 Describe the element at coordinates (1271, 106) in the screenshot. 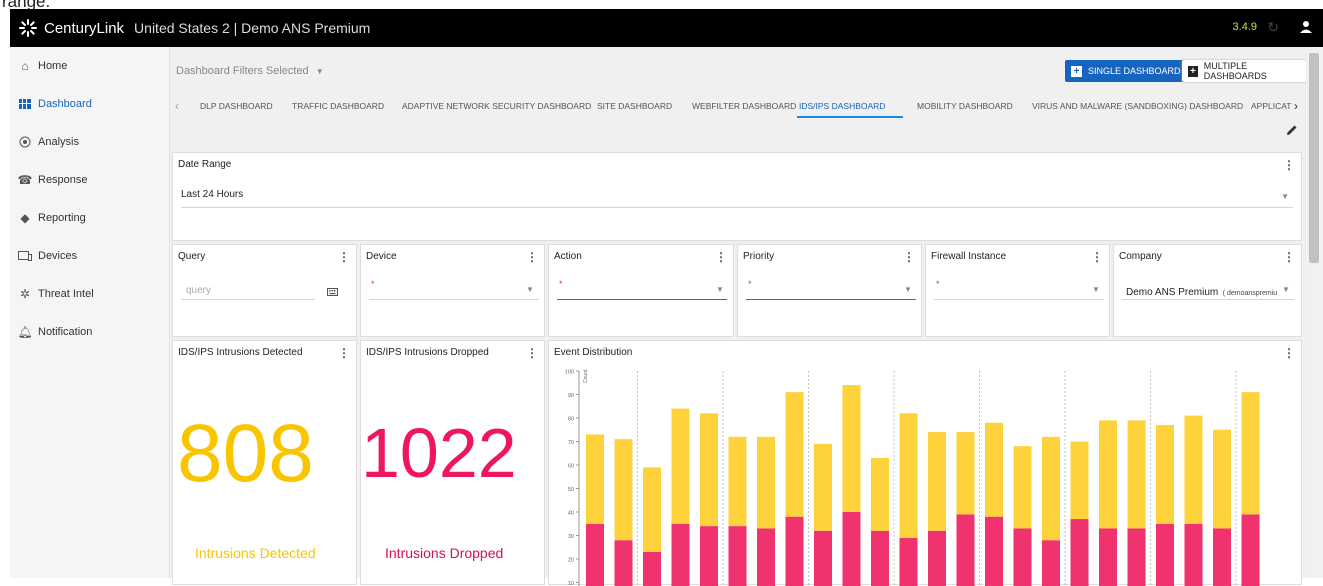

I see `tab-application: APPLICAT` at that location.